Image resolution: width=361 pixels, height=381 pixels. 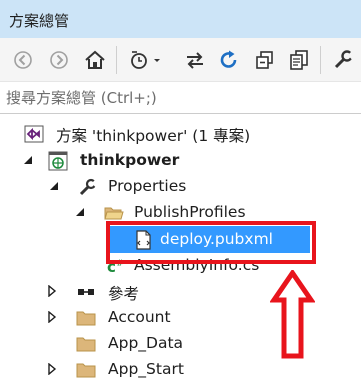 What do you see at coordinates (265, 60) in the screenshot?
I see `collapse-all-icon` at bounding box center [265, 60].